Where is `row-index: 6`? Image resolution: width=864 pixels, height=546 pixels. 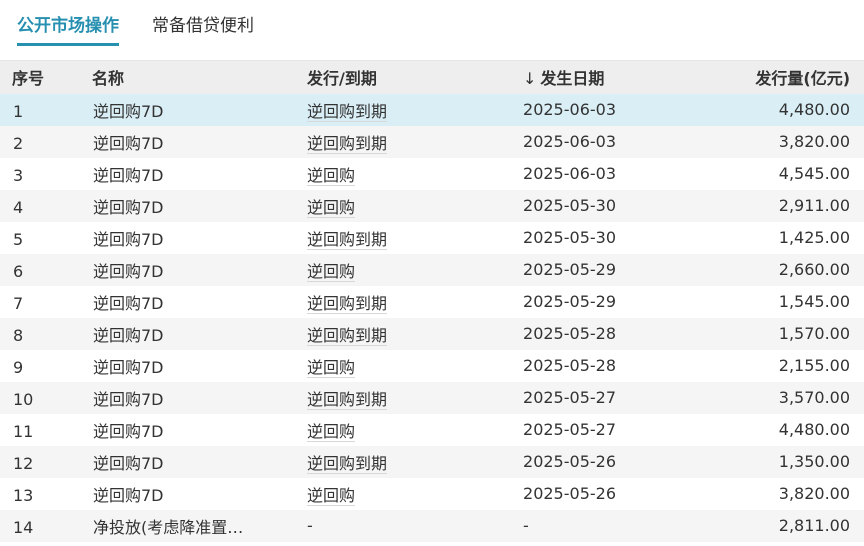
row-index: 6 is located at coordinates (18, 271).